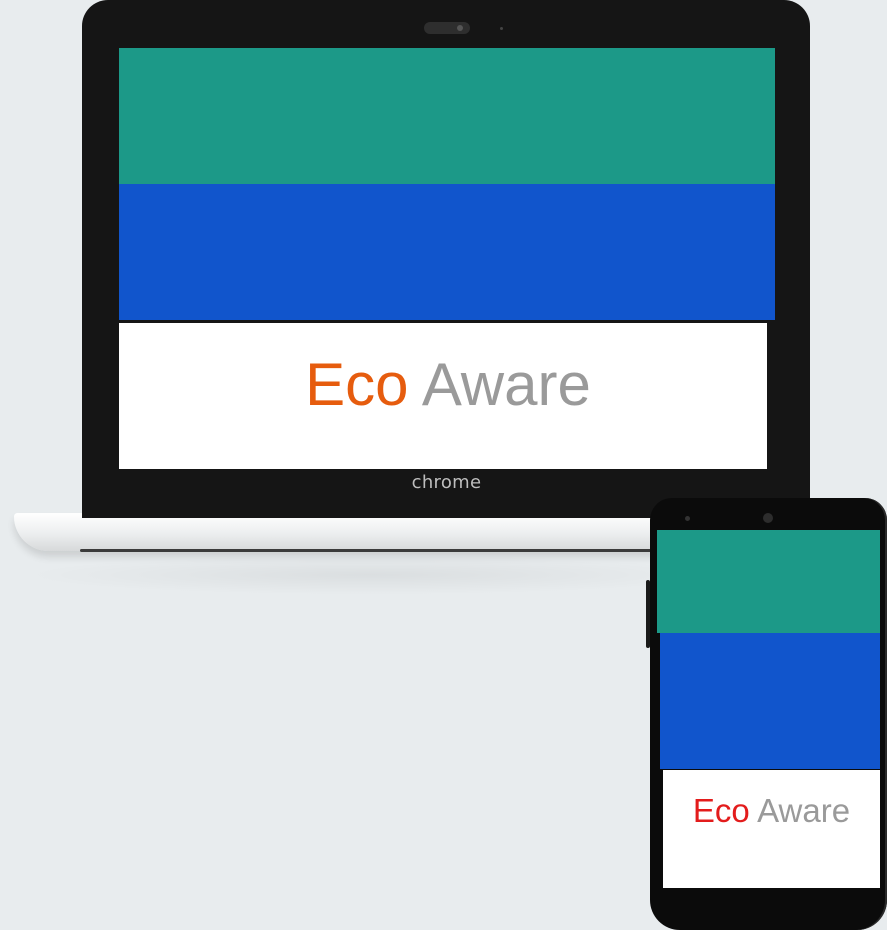  I want to click on phone-brand-eco-text: Eco, so click(721, 810).